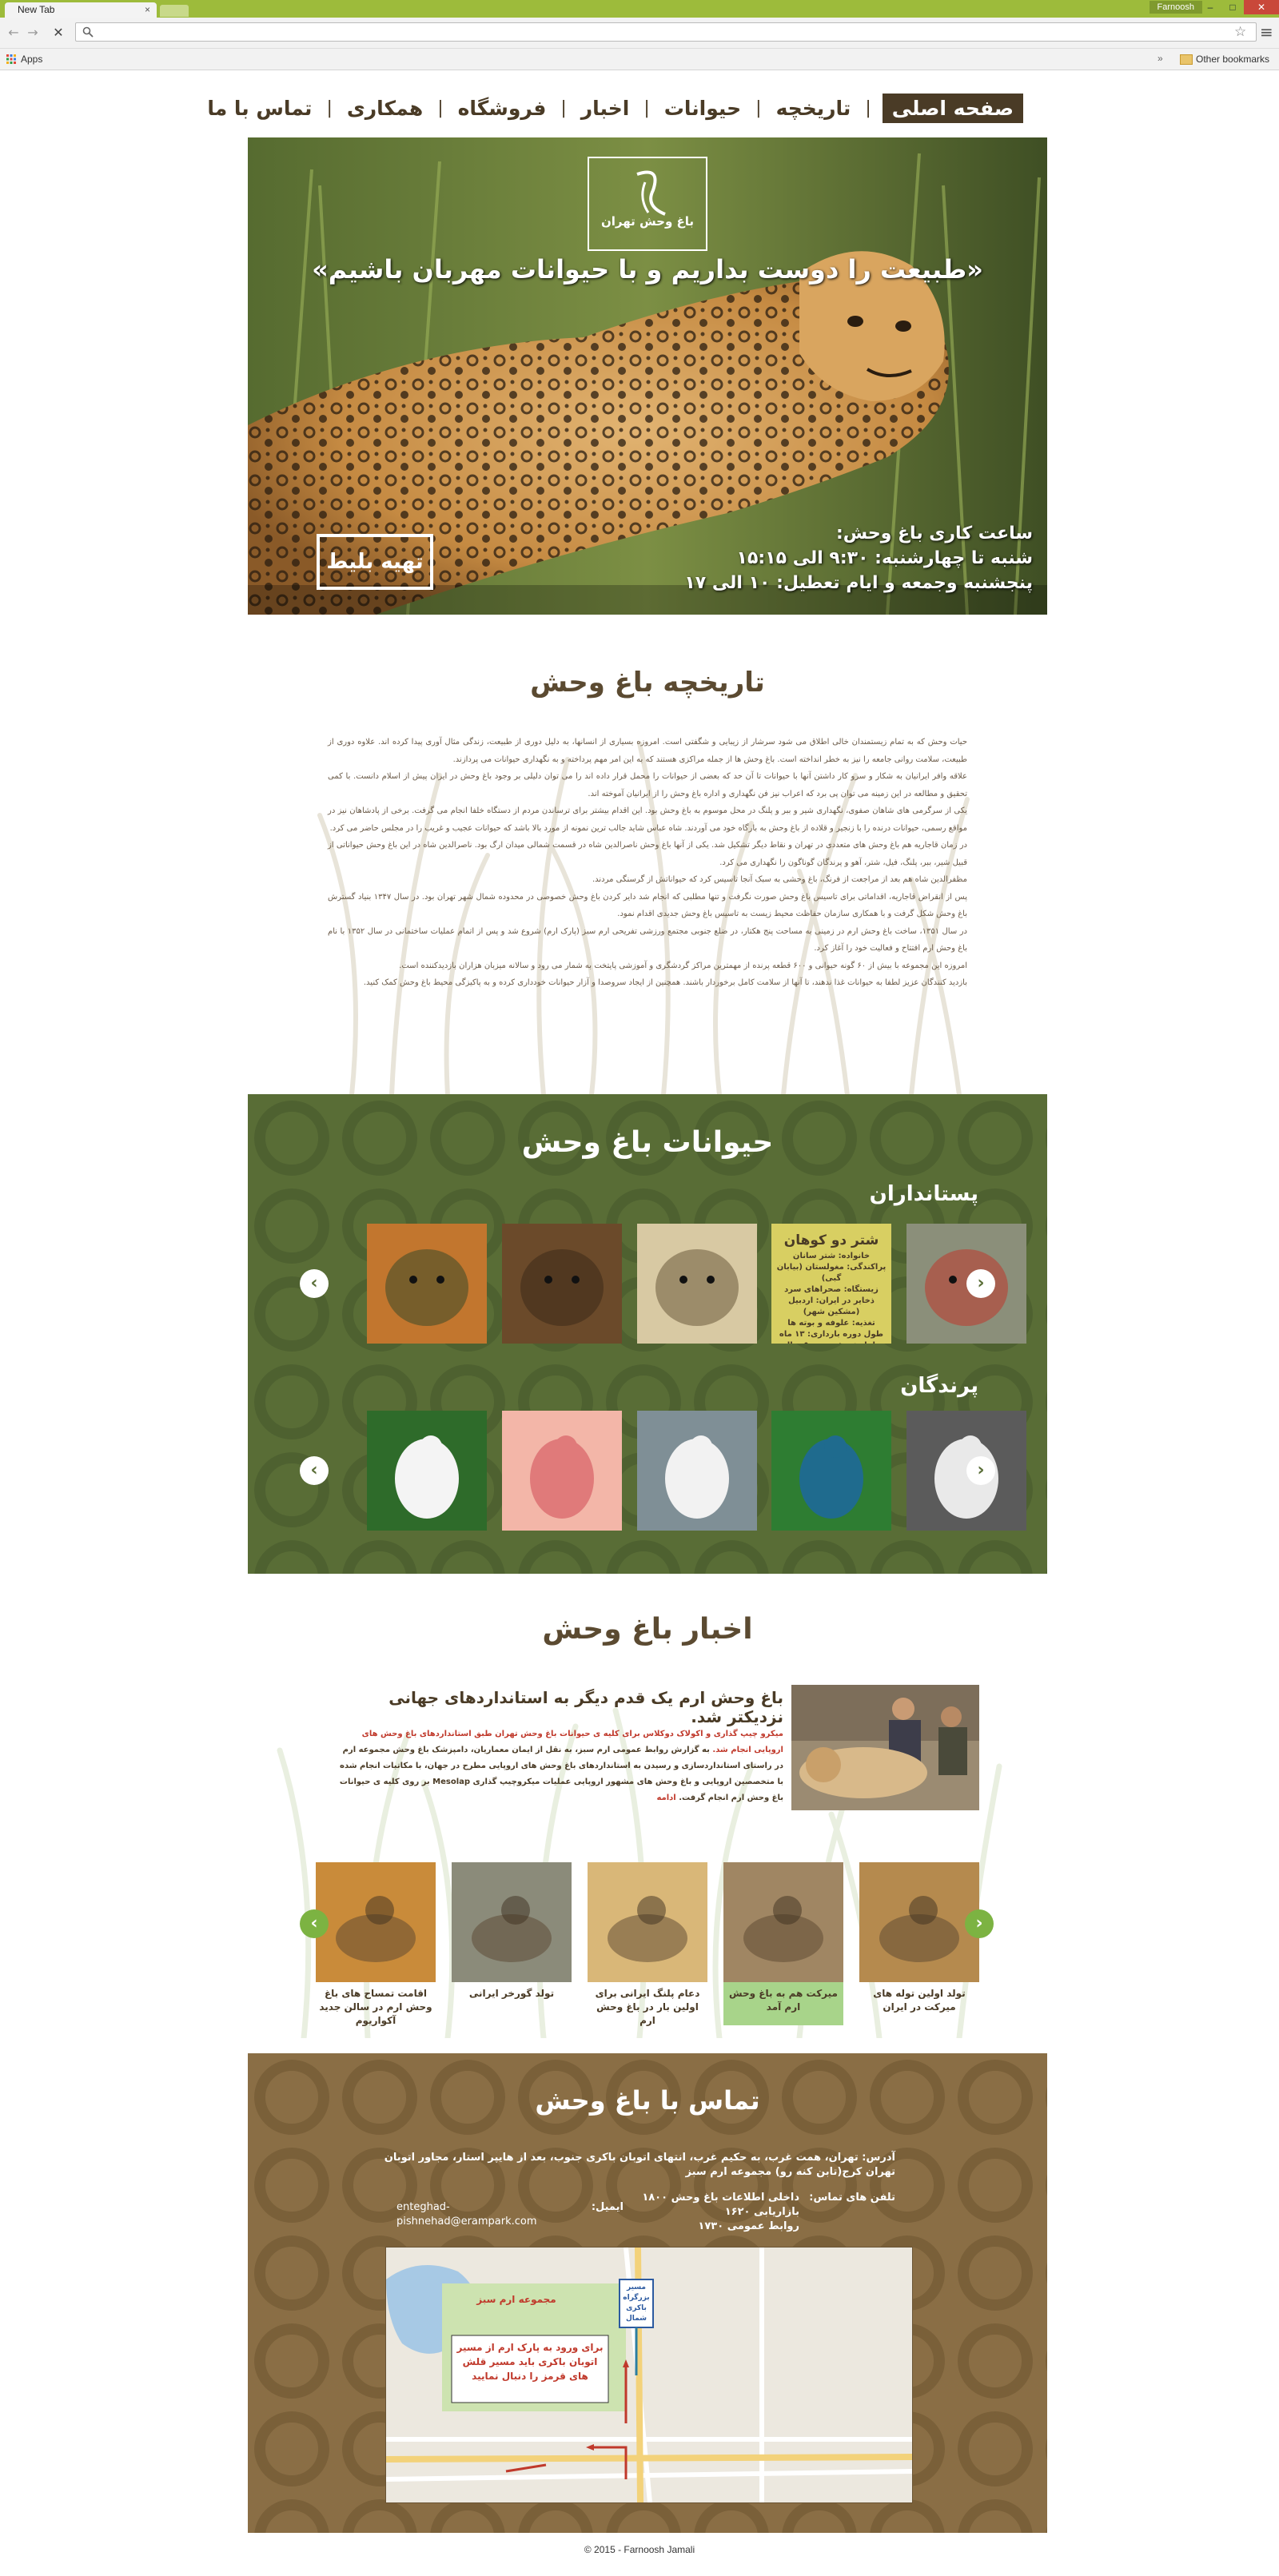  I want to click on news-photo, so click(885, 1747).